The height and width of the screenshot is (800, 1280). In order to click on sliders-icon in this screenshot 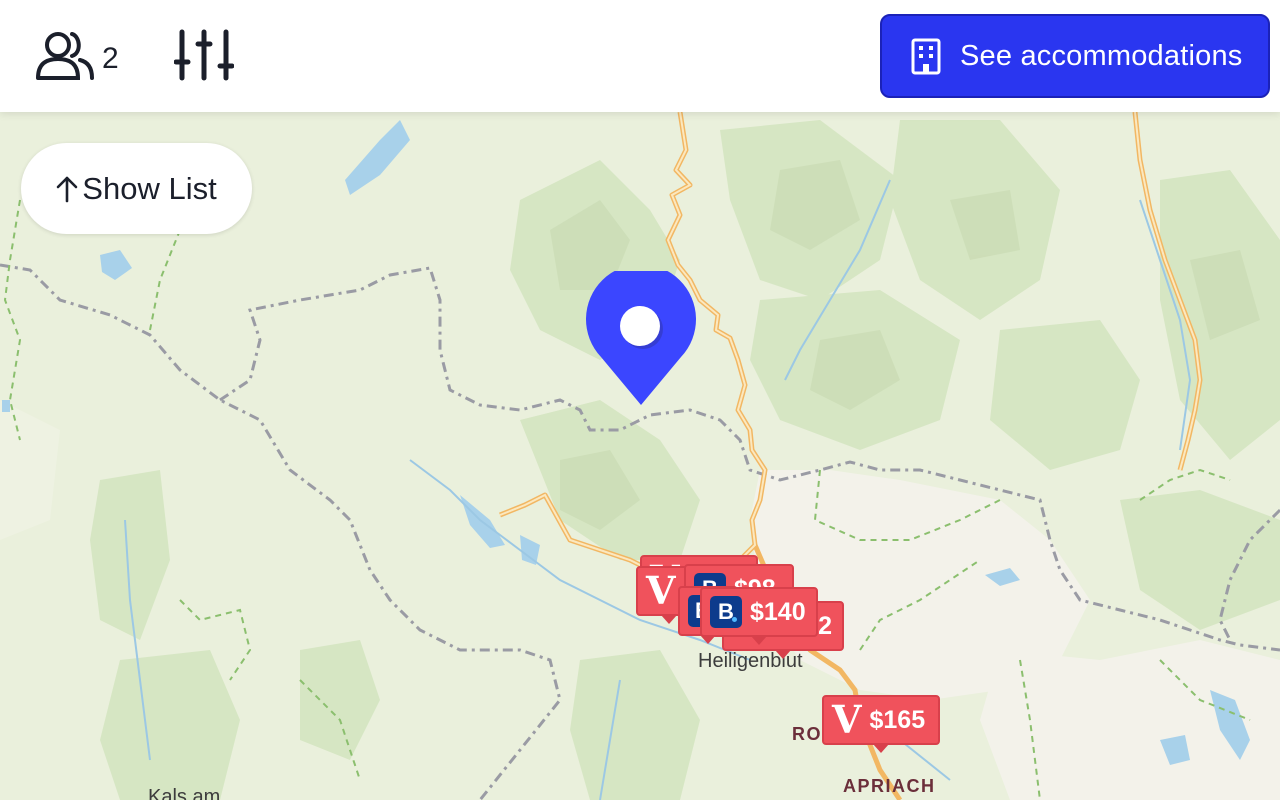, I will do `click(204, 58)`.